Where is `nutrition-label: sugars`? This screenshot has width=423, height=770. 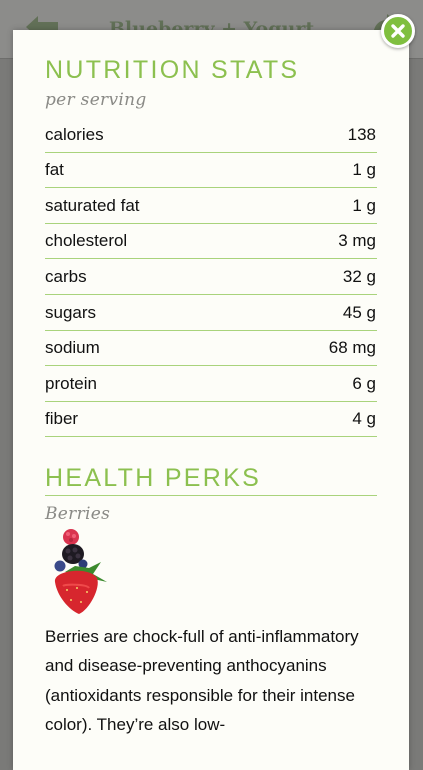
nutrition-label: sugars is located at coordinates (71, 312).